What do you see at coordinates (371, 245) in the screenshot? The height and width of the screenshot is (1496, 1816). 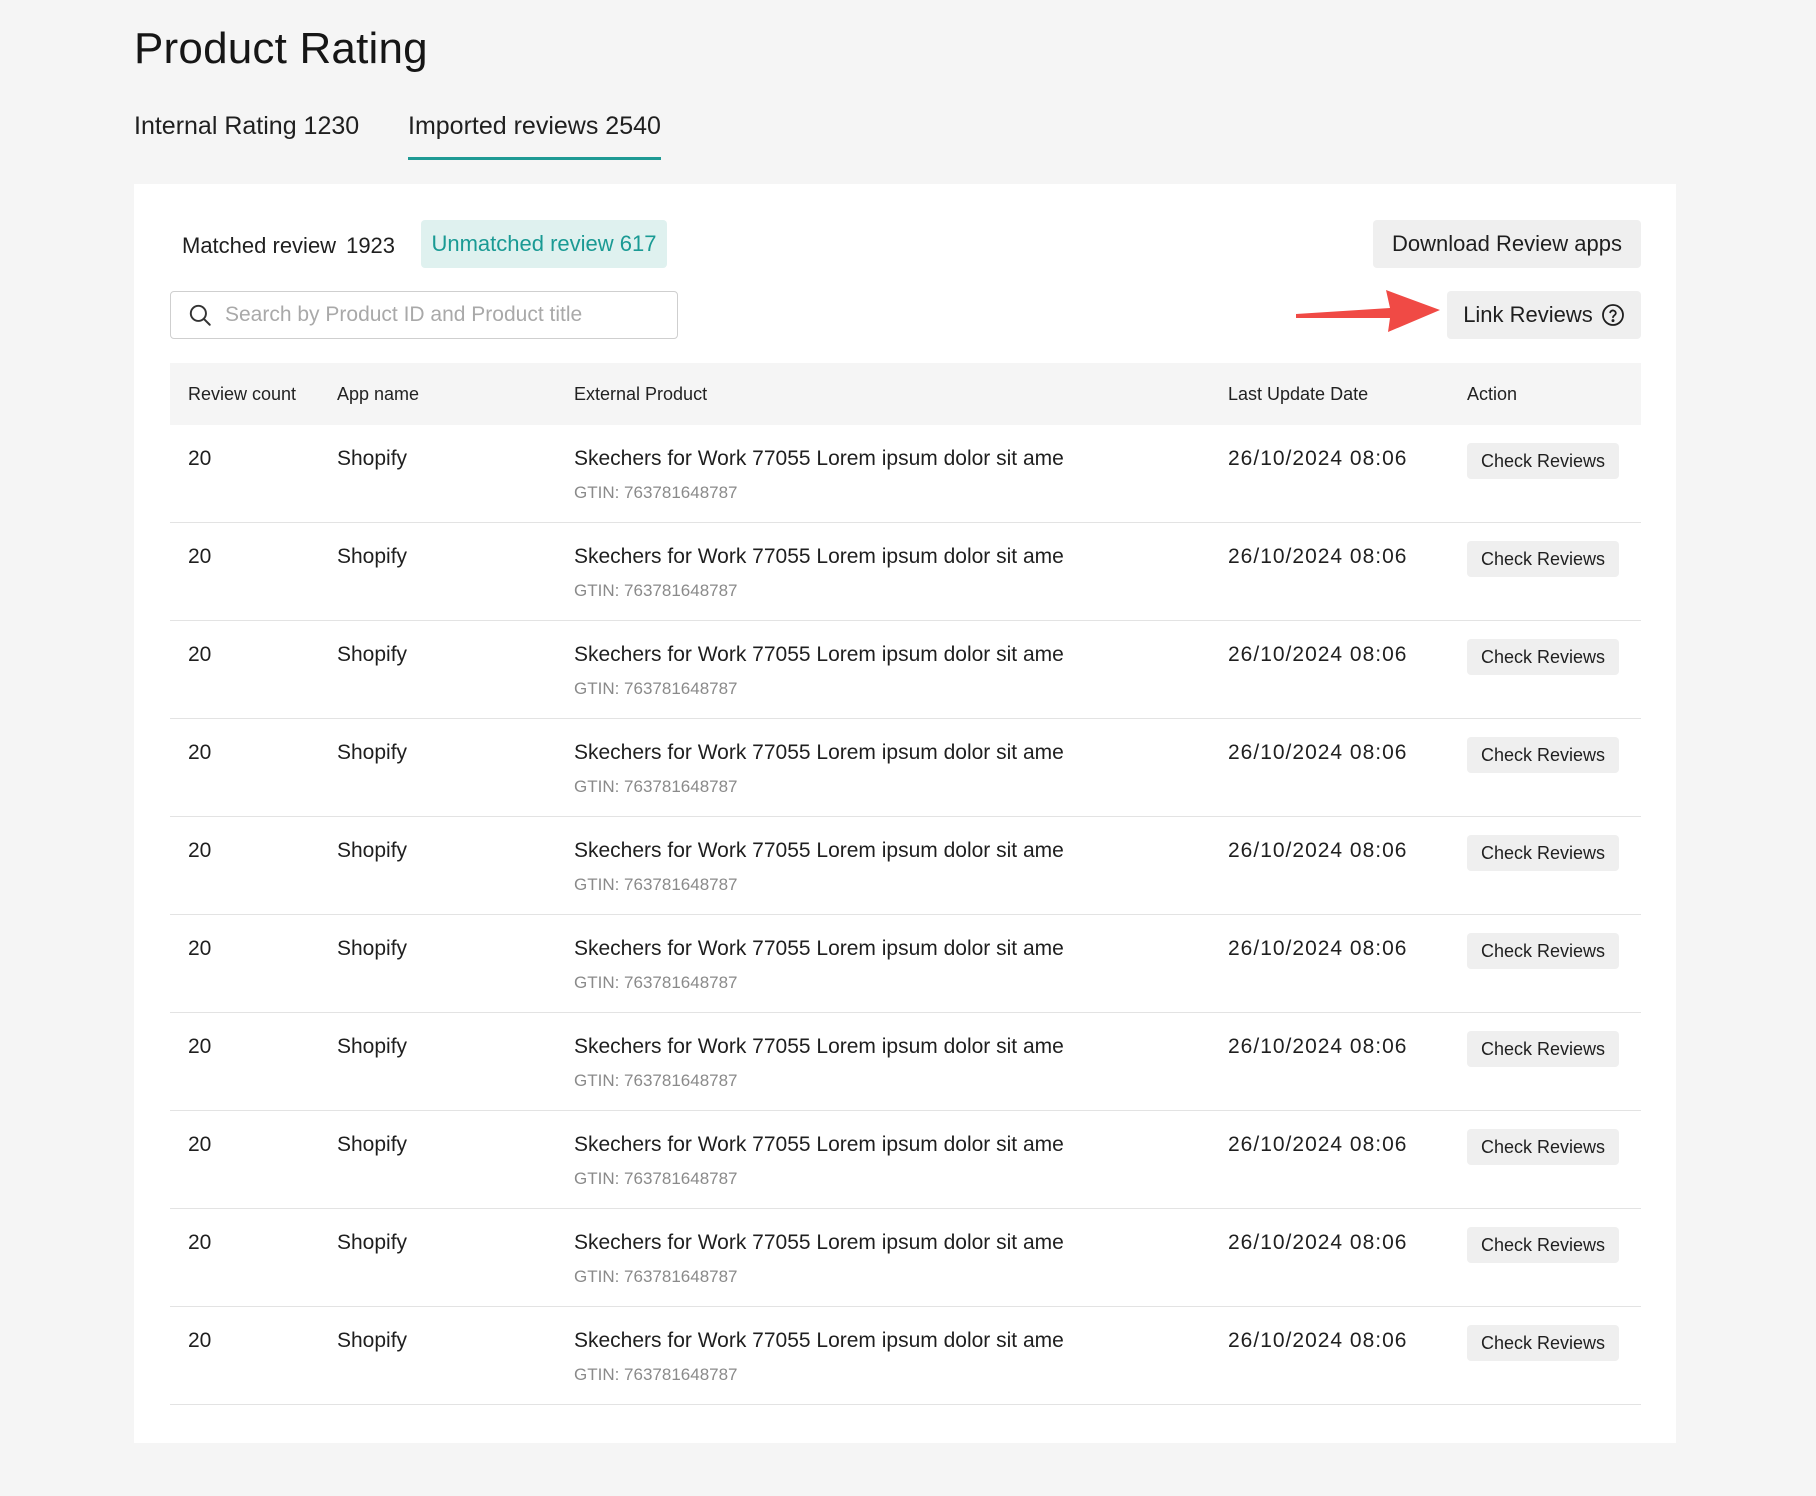 I see `matched-review-count: 1923` at bounding box center [371, 245].